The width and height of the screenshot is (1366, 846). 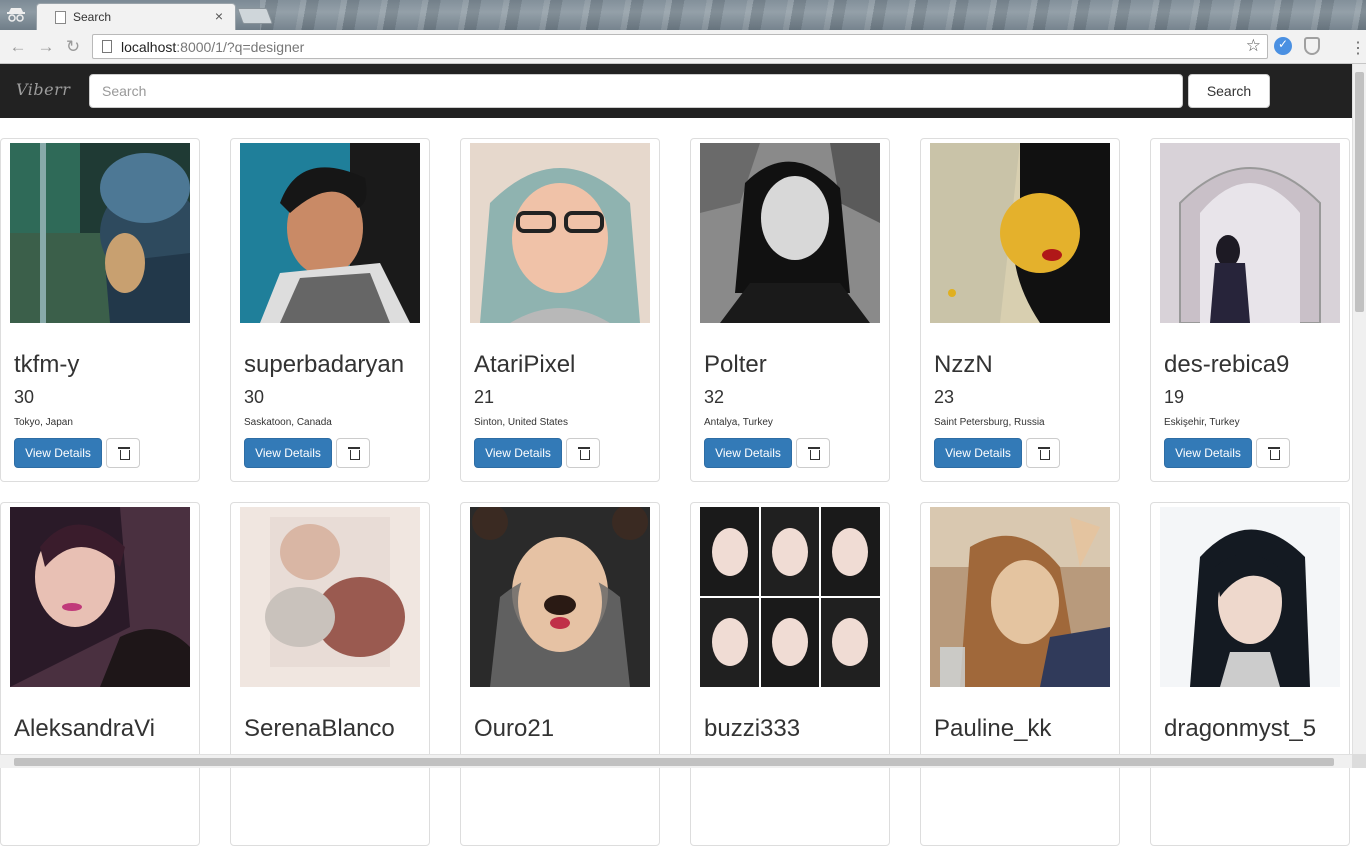 What do you see at coordinates (1174, 397) in the screenshot?
I see `profile-age: 19` at bounding box center [1174, 397].